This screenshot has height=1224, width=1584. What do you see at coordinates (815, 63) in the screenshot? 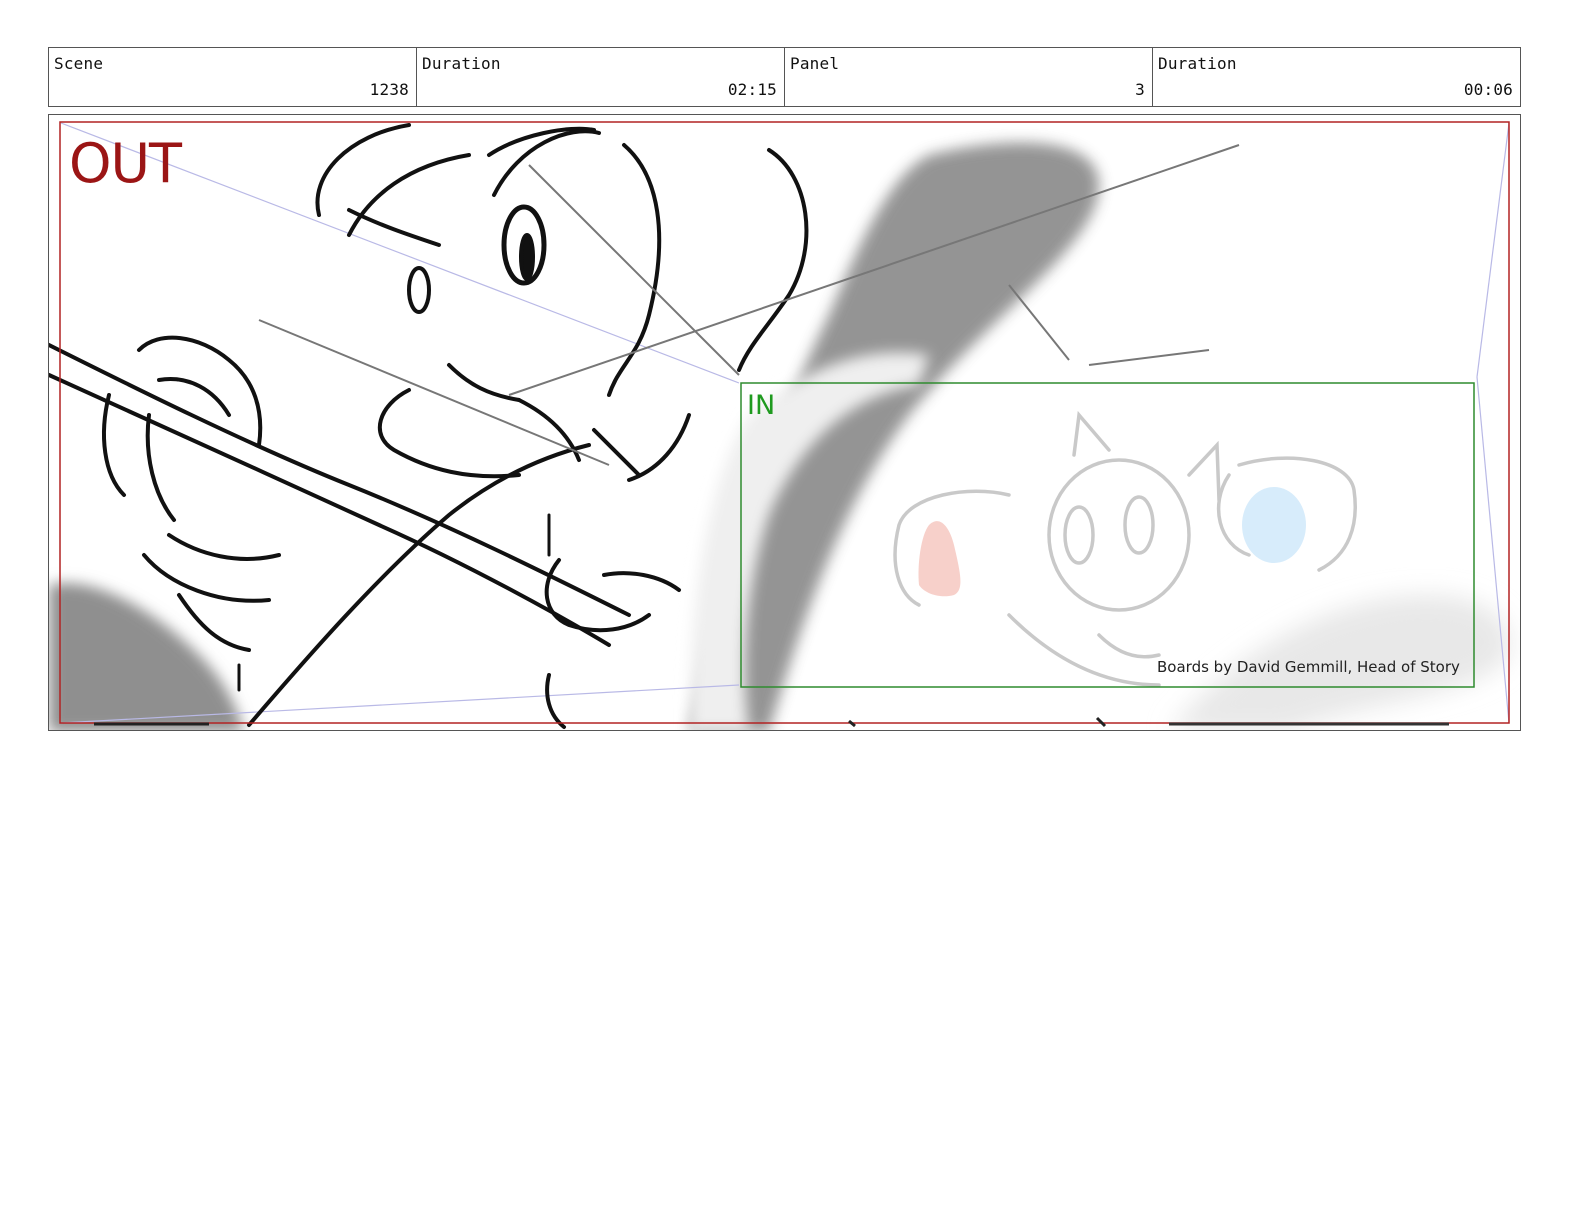
I see `panel-label: Panel` at bounding box center [815, 63].